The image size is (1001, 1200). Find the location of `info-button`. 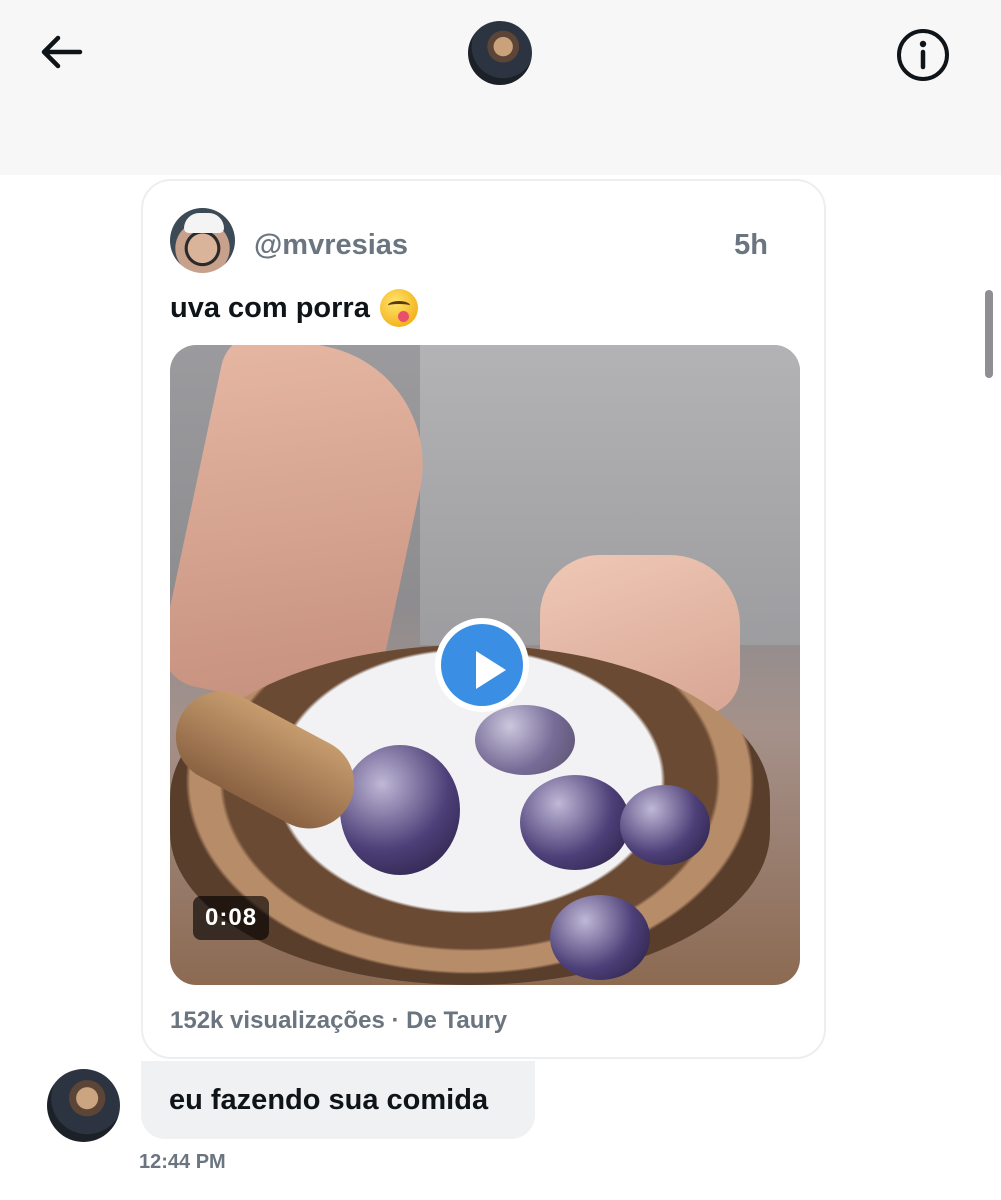

info-button is located at coordinates (923, 55).